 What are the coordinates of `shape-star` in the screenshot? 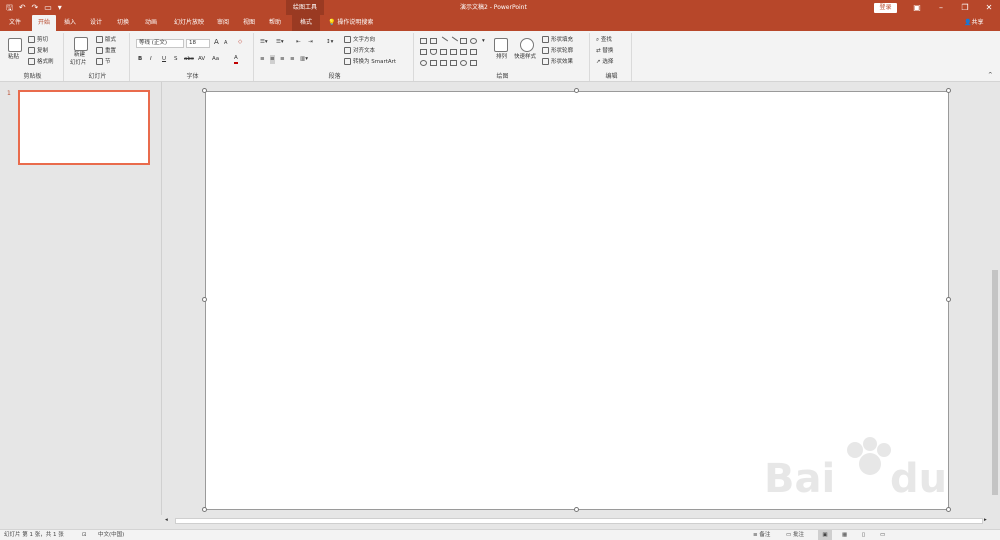 It's located at (433, 63).